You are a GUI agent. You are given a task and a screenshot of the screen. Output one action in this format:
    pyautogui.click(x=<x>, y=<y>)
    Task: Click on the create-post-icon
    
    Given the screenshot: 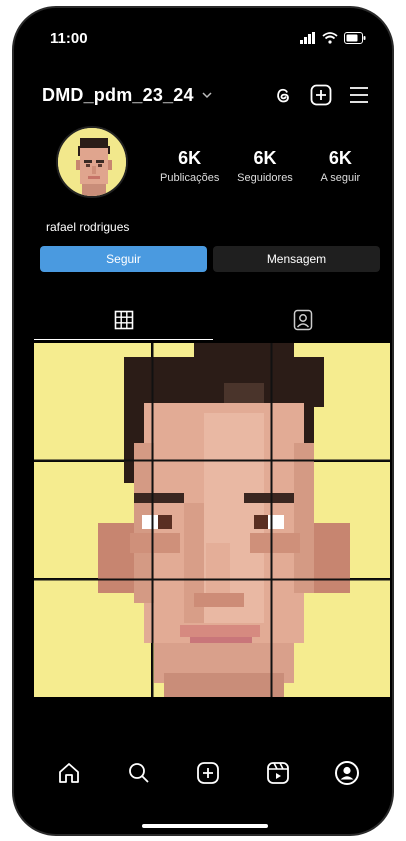 What is the action you would take?
    pyautogui.click(x=321, y=95)
    